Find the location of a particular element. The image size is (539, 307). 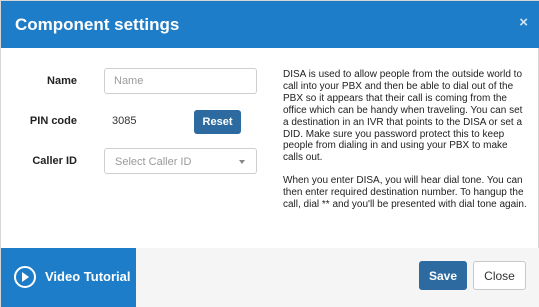

chevron-down-icon is located at coordinates (242, 162).